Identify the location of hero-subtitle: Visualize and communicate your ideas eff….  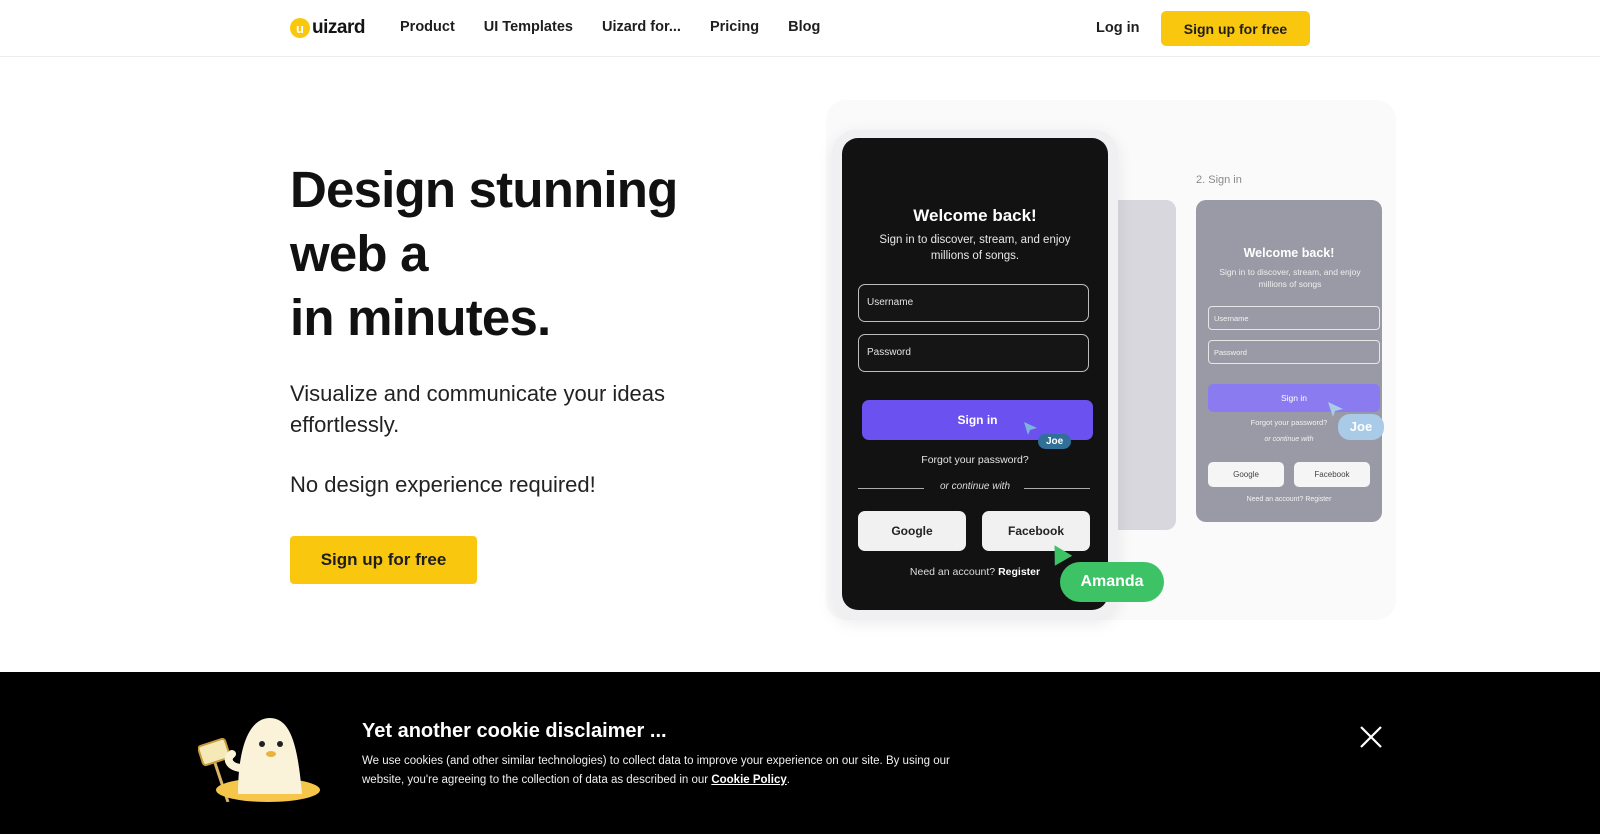
(478, 409).